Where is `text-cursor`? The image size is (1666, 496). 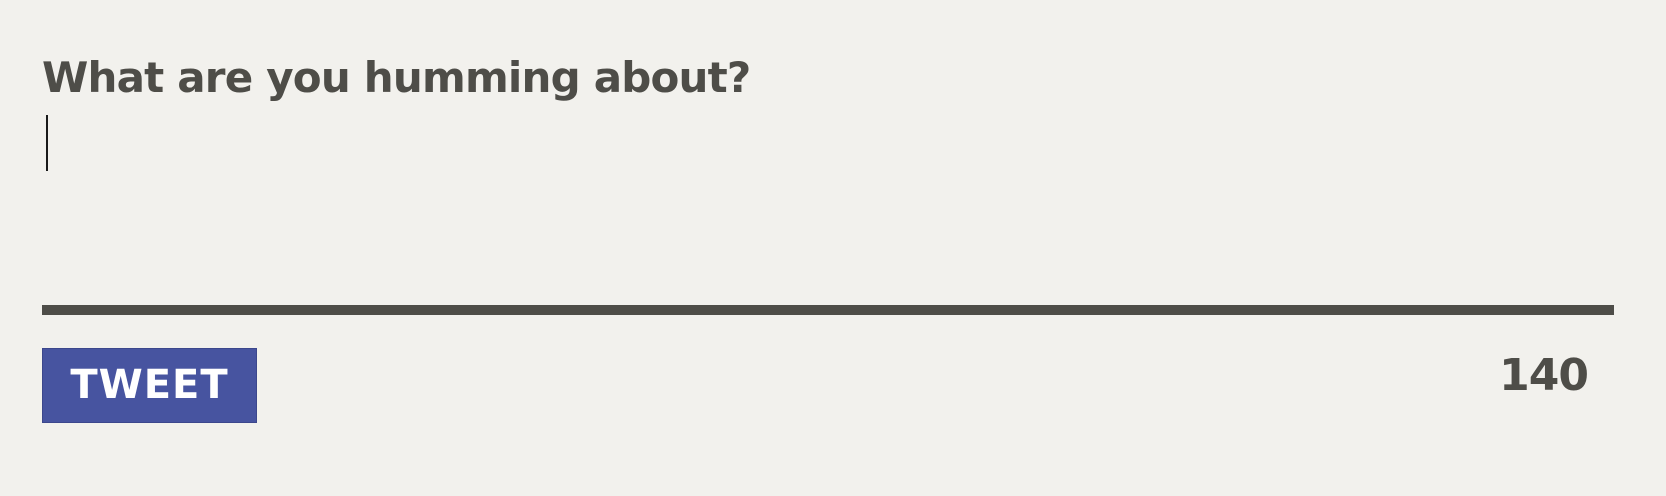 text-cursor is located at coordinates (47, 143).